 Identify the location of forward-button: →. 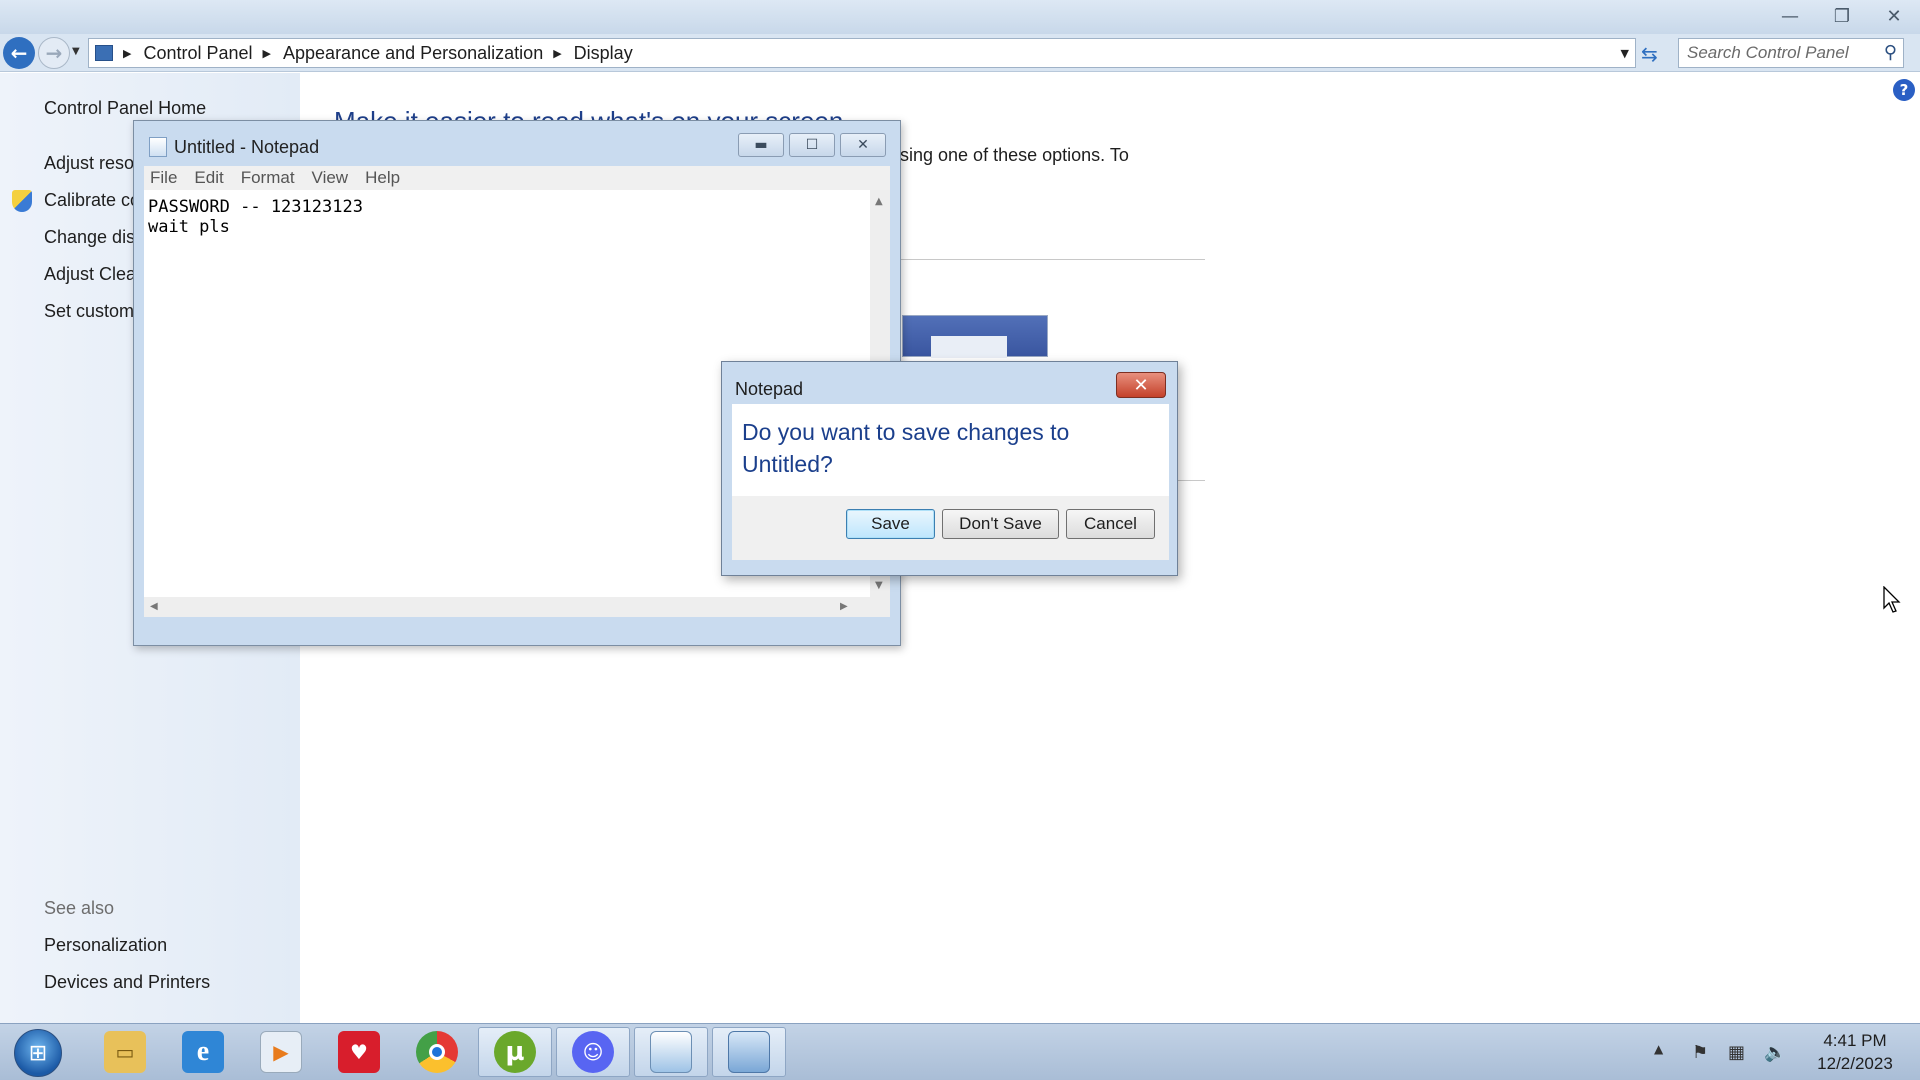
(54, 53).